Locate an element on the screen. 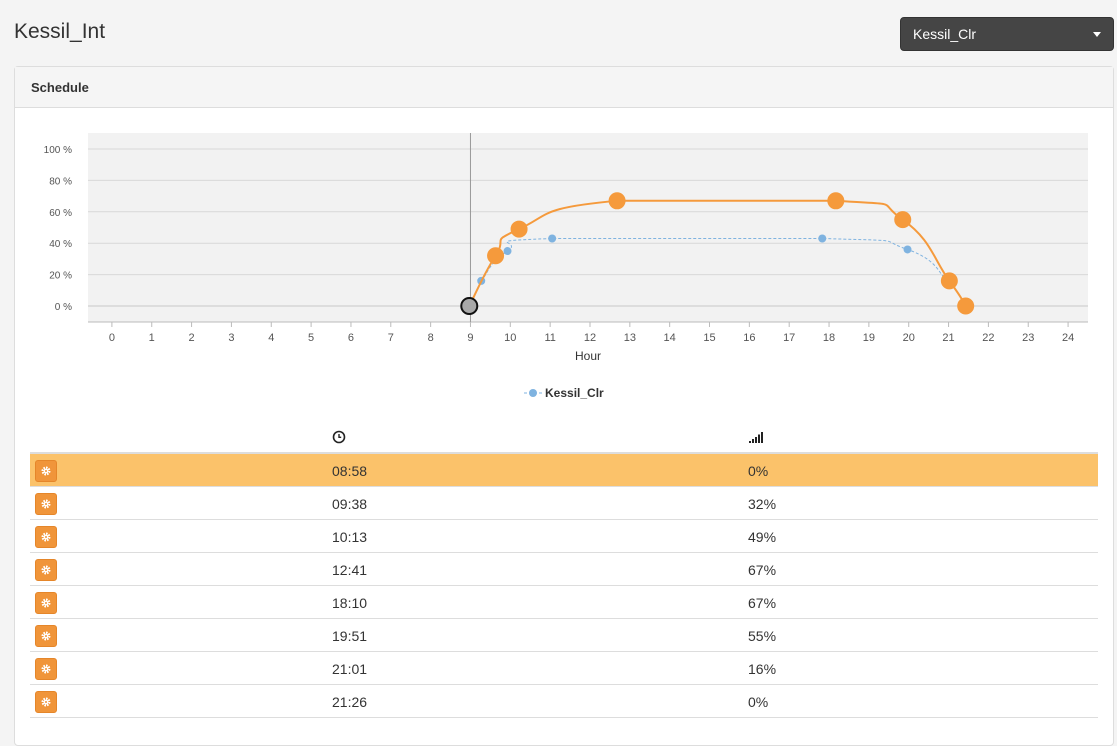 The height and width of the screenshot is (746, 1117). x-tick-label: 5 is located at coordinates (311, 338).